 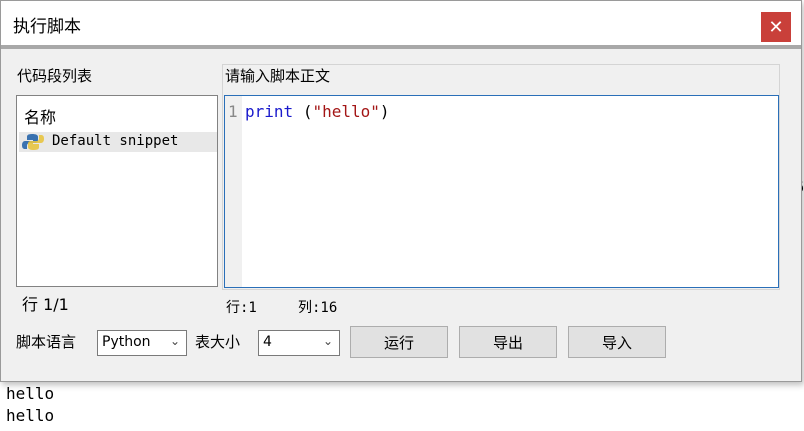 What do you see at coordinates (278, 76) in the screenshot?
I see `editor-group-title: 请输入脚本正文` at bounding box center [278, 76].